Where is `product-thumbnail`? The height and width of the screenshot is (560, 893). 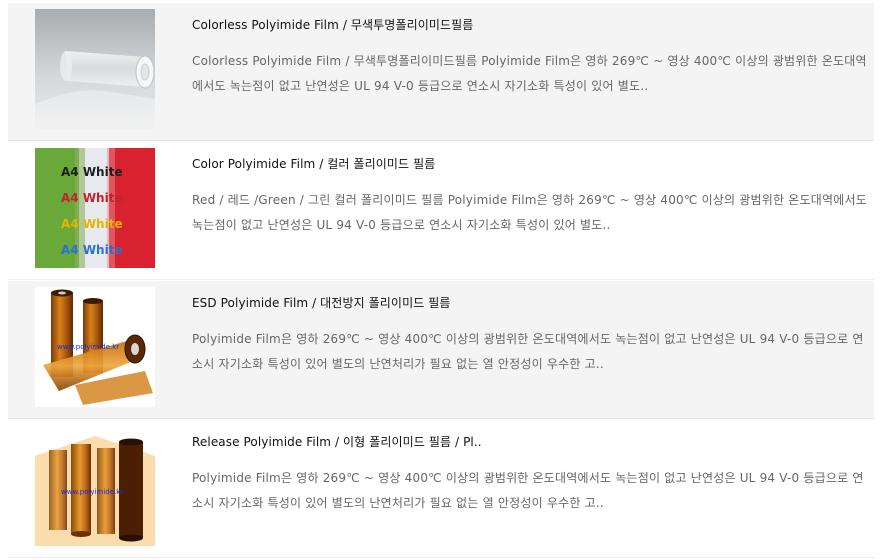
product-thumbnail is located at coordinates (95, 69).